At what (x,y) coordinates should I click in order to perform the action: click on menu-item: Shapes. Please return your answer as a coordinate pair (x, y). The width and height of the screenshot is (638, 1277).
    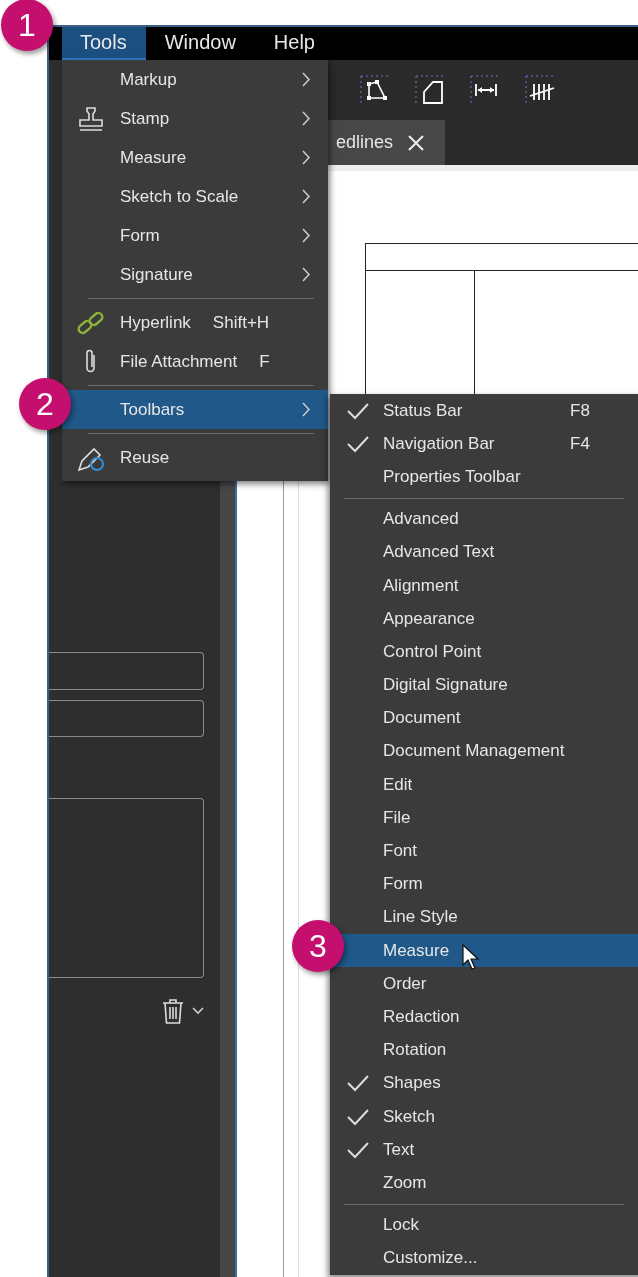
    Looking at the image, I should click on (484, 1083).